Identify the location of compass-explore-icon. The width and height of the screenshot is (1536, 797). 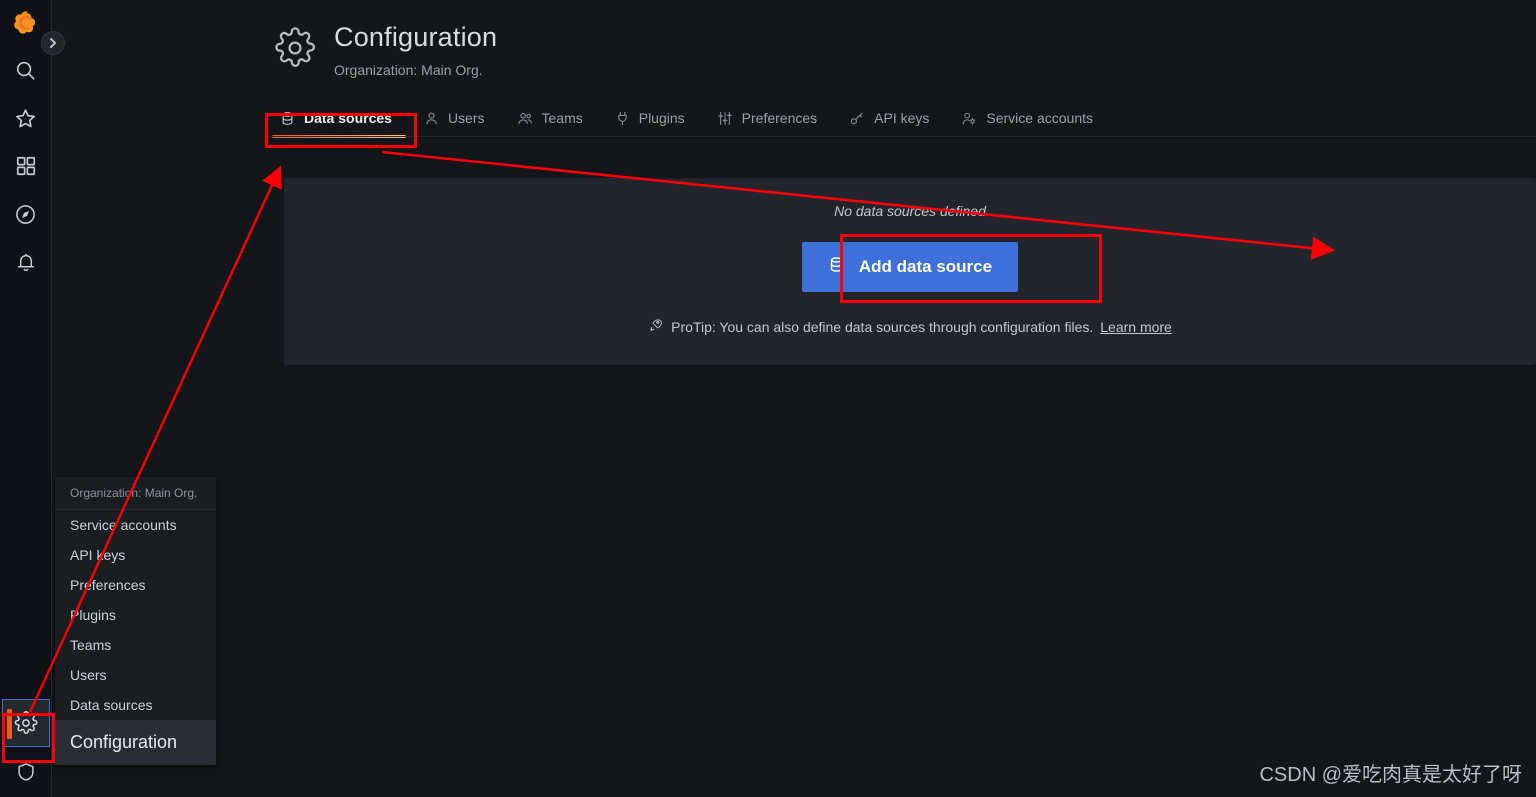
(26, 214).